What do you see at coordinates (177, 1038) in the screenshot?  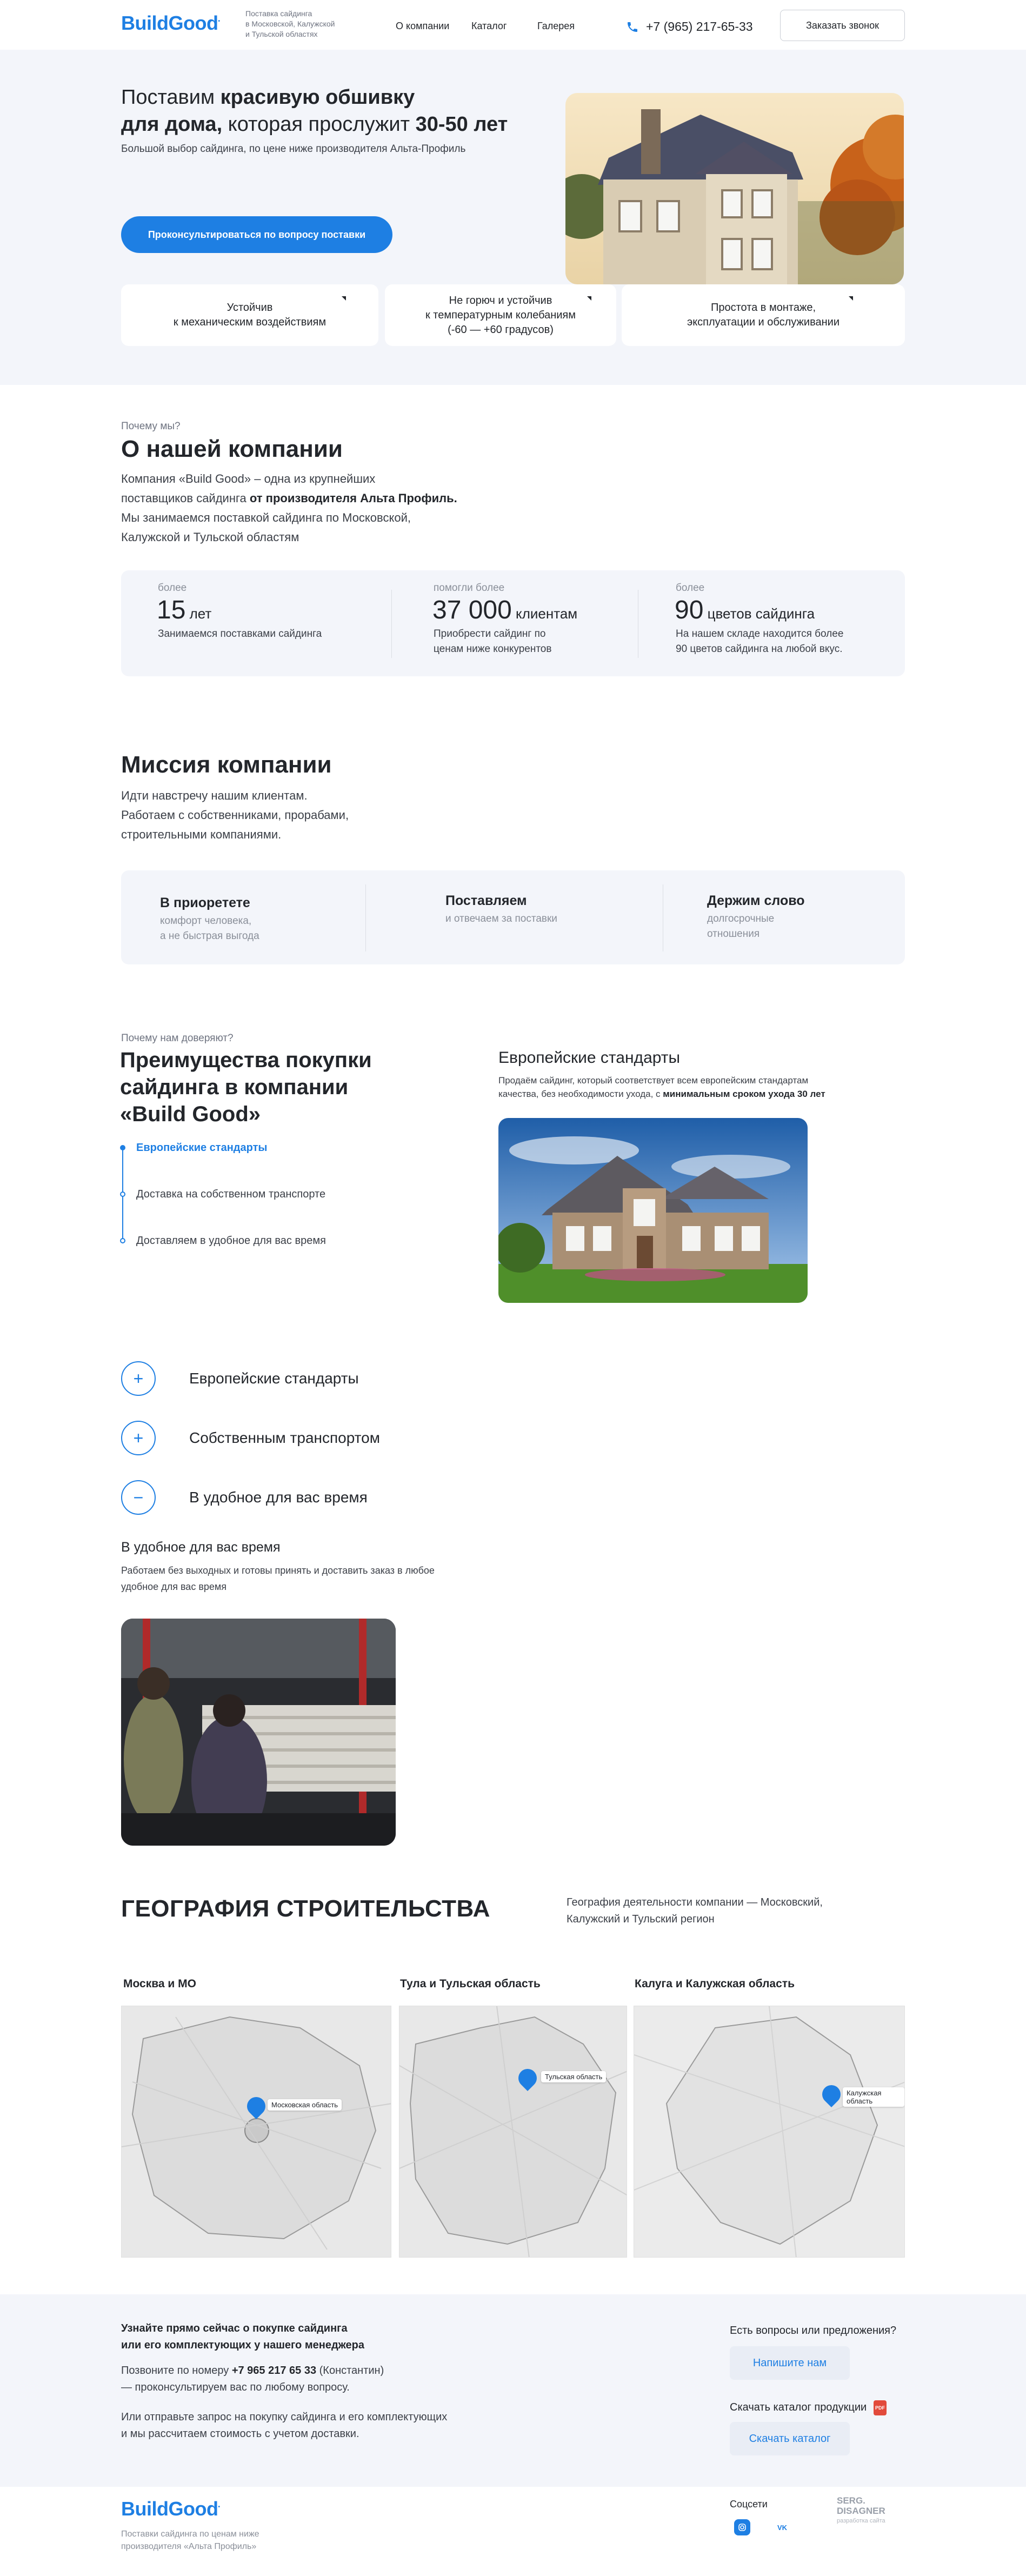 I see `advantages-eyebrow: Почему нам доверяют?` at bounding box center [177, 1038].